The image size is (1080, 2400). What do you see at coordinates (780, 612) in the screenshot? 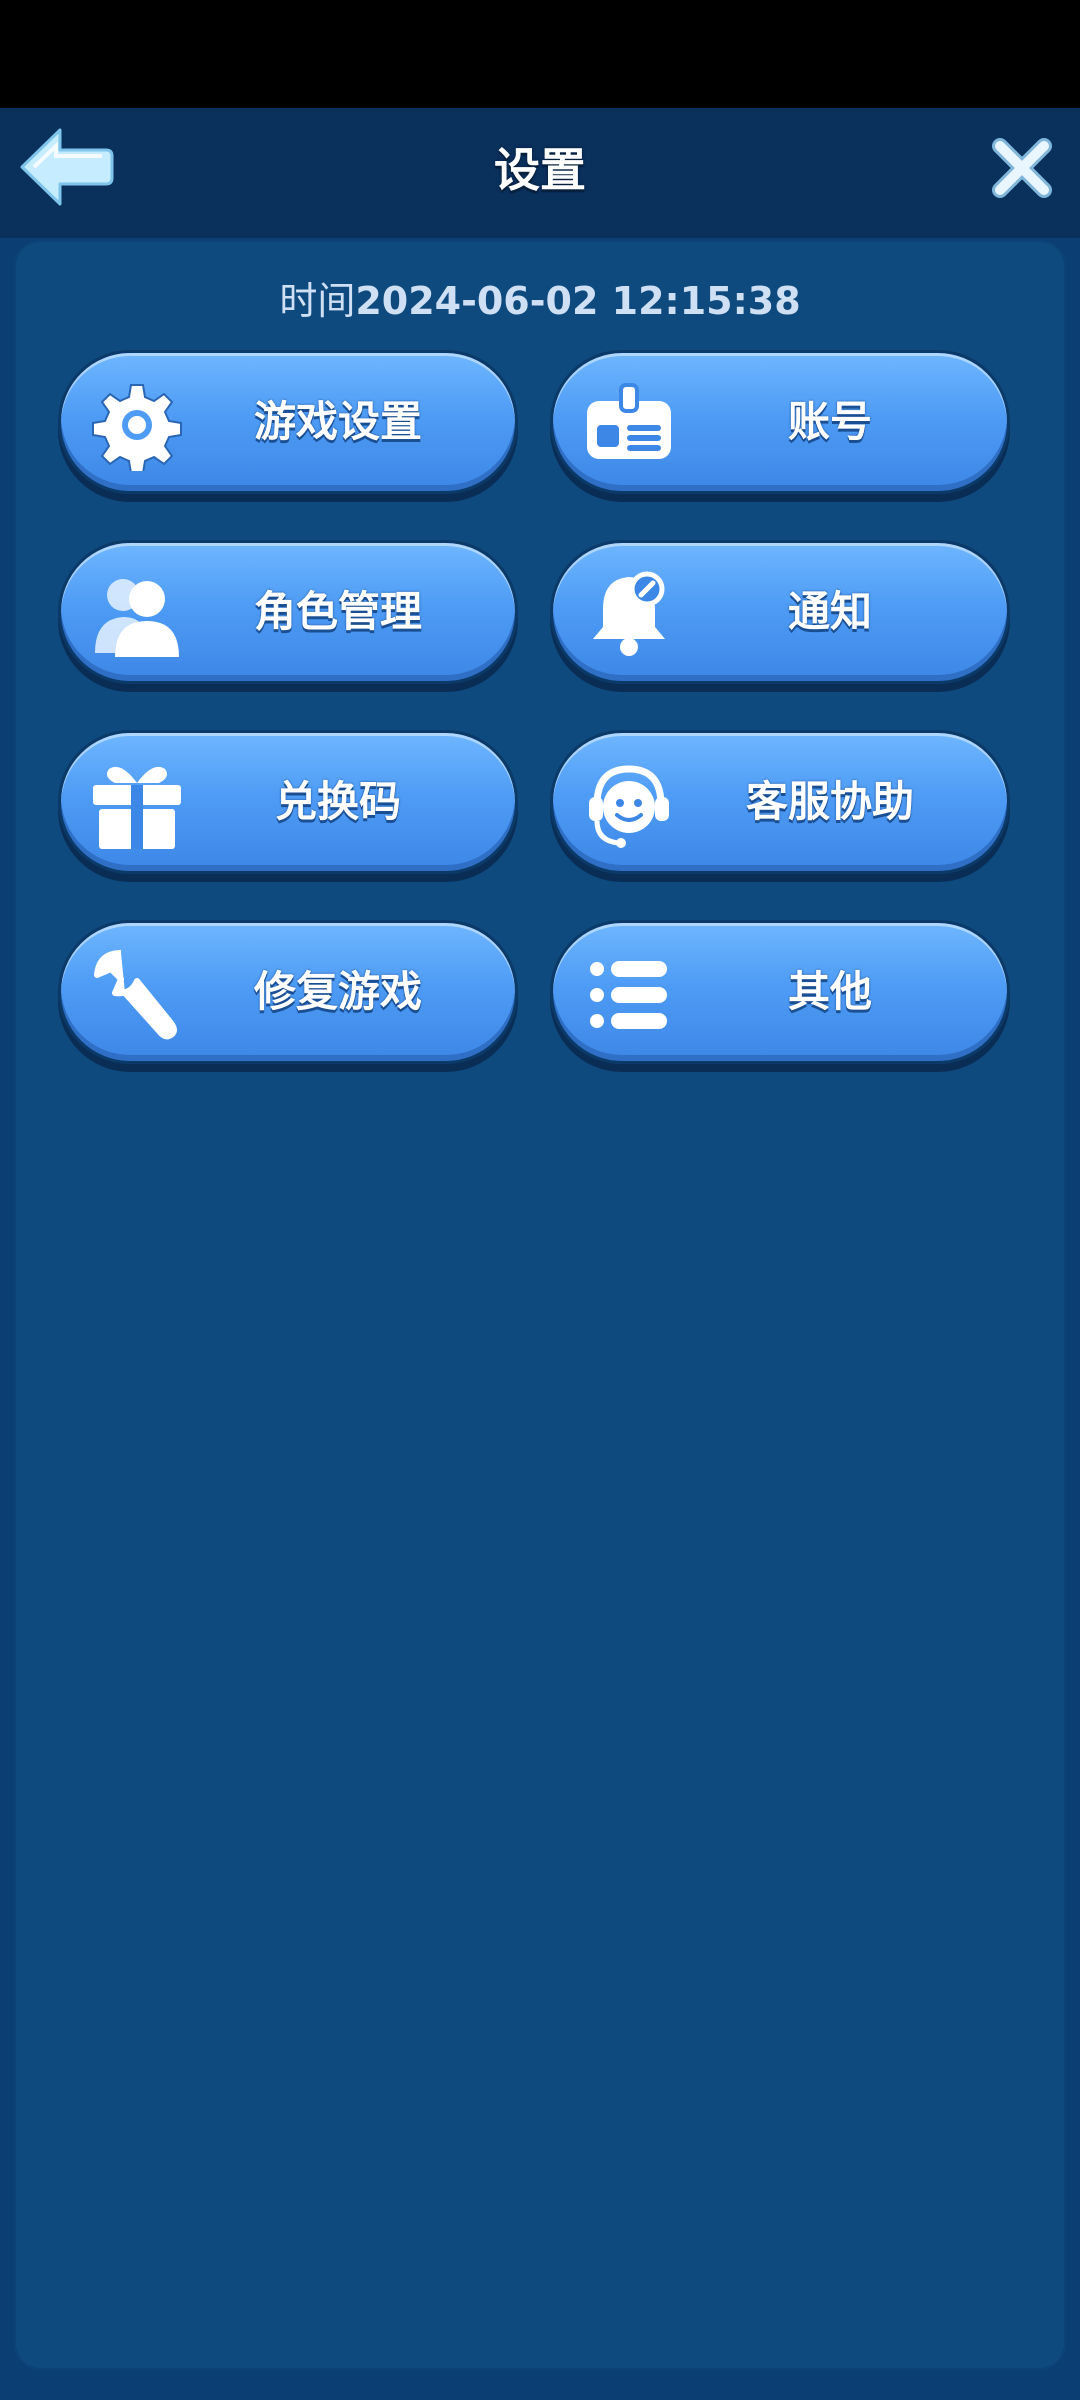
I see `notification-button: 通知` at bounding box center [780, 612].